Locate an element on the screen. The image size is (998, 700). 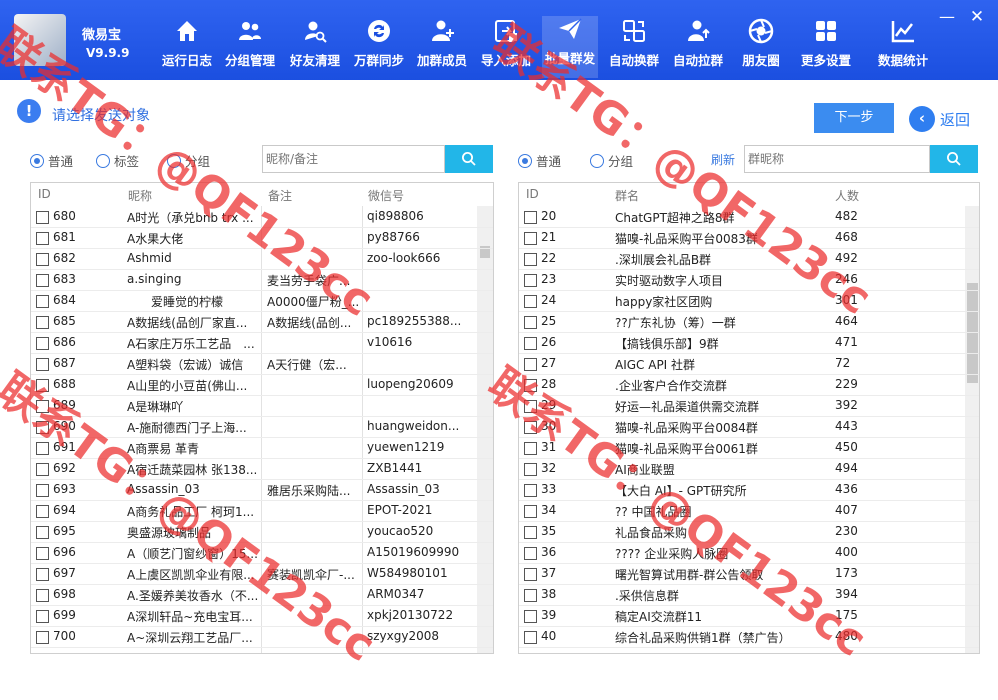
table-row: 36 ???? 企业采购人脉圈 400 is located at coordinates (749, 553).